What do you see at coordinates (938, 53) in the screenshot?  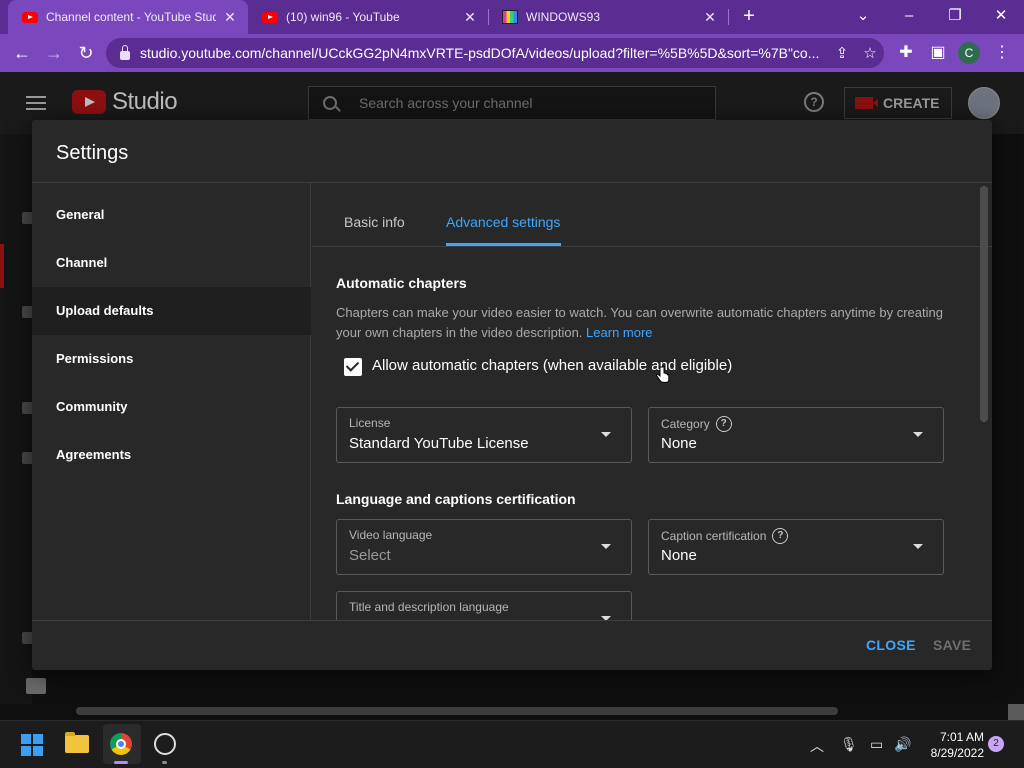 I see `side-panel-icon: ▣` at bounding box center [938, 53].